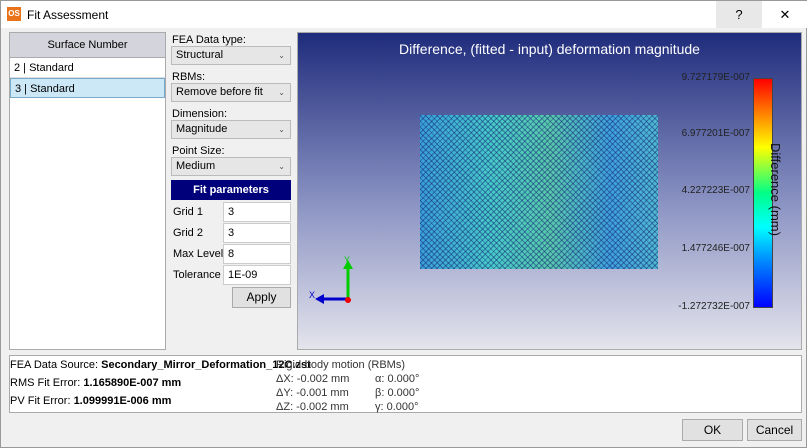  Describe the element at coordinates (774, 430) in the screenshot. I see `cancel-button: Cancel` at that location.